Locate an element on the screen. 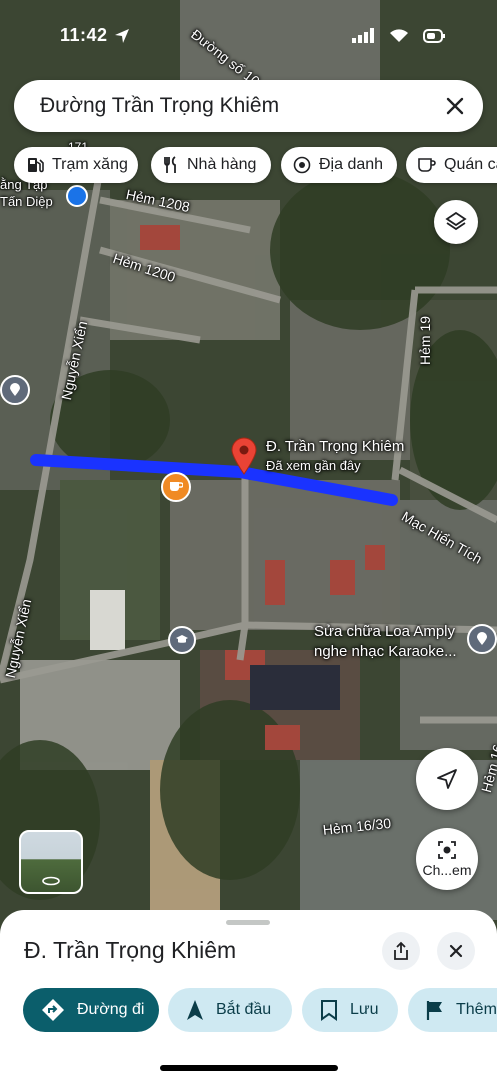  chip-restaurant: Nhà hàng is located at coordinates (211, 165).